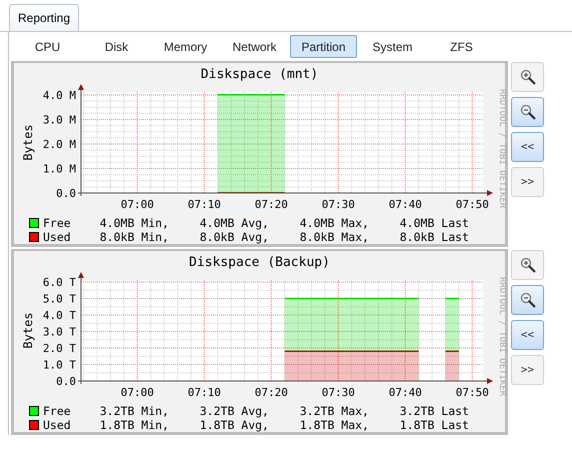 This screenshot has height=476, width=572. Describe the element at coordinates (323, 46) in the screenshot. I see `subtab: Partition` at that location.